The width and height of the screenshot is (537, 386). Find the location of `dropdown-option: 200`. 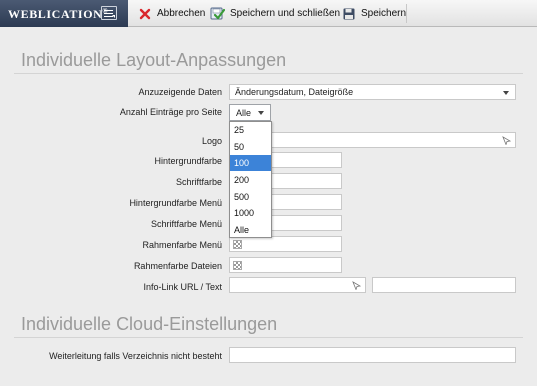

dropdown-option: 200 is located at coordinates (250, 180).